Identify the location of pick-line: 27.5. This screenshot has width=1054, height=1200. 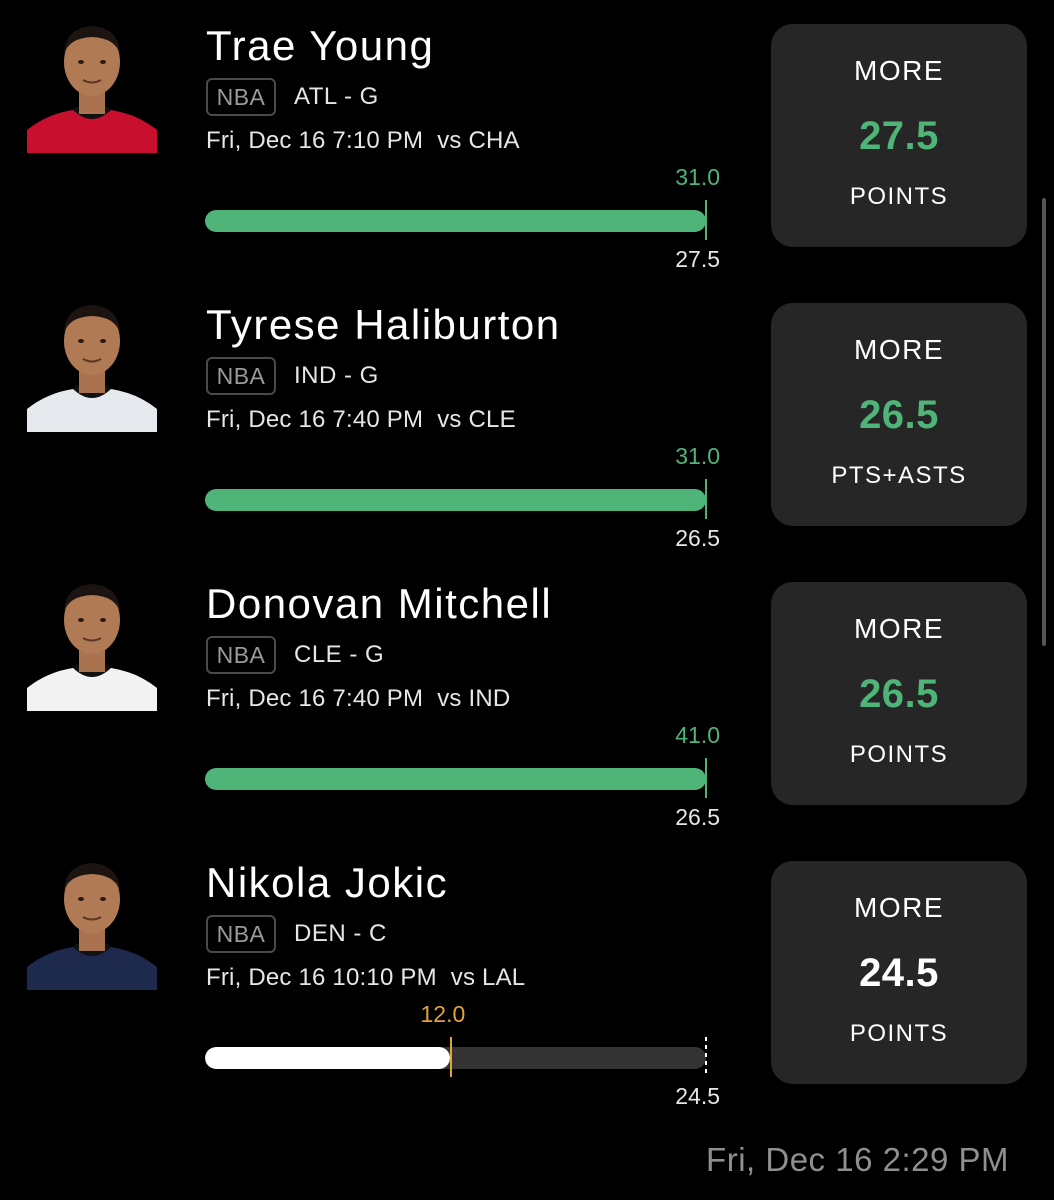
(899, 136).